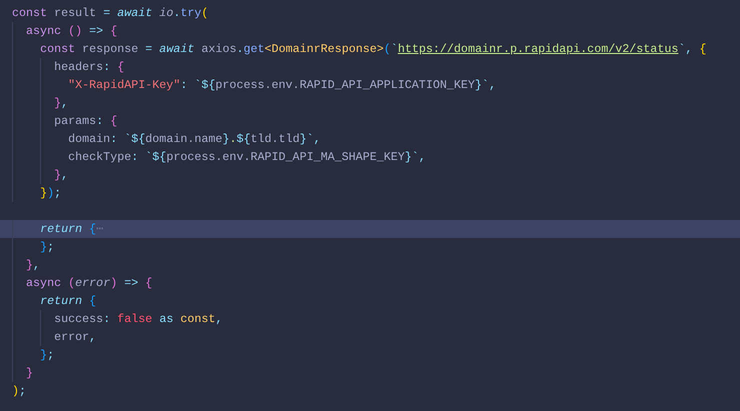 This screenshot has height=411, width=740. What do you see at coordinates (226, 139) in the screenshot?
I see `code-punctuation: }` at bounding box center [226, 139].